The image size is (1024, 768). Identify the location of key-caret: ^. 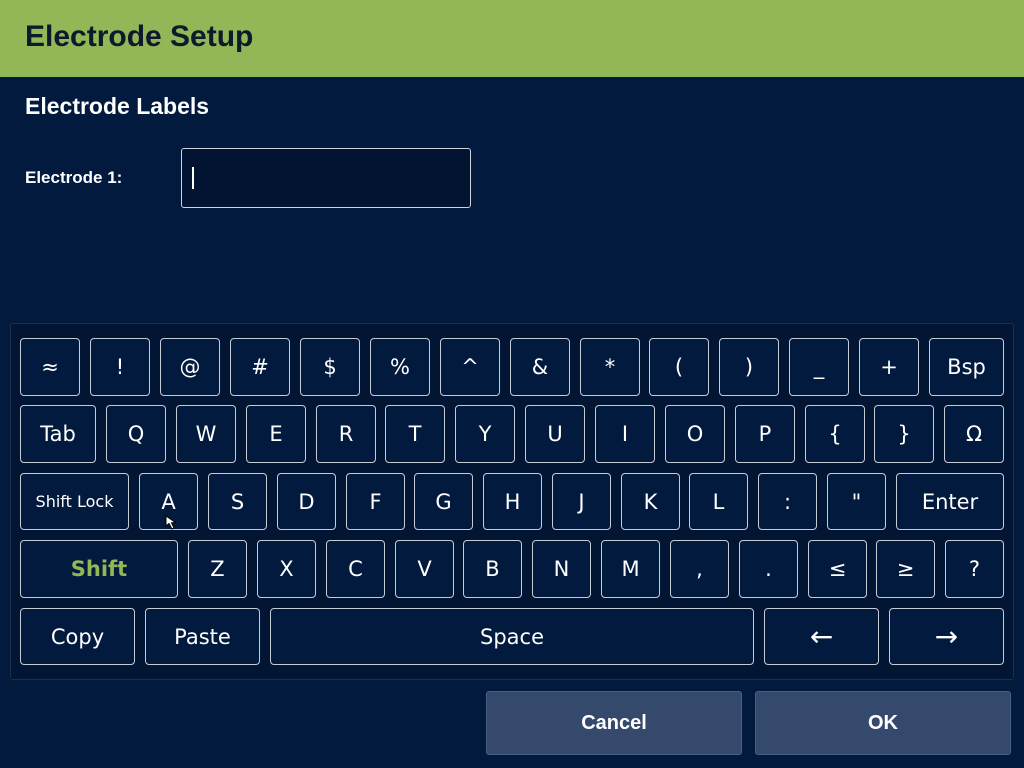
(470, 367).